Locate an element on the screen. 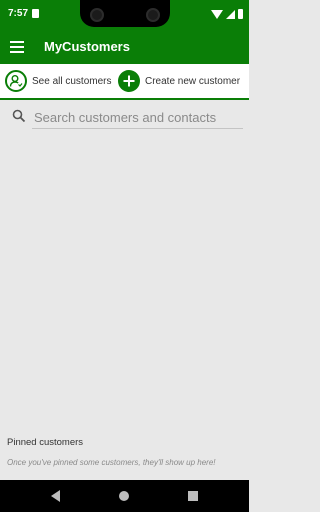 The width and height of the screenshot is (320, 512). recents-icon is located at coordinates (193, 496).